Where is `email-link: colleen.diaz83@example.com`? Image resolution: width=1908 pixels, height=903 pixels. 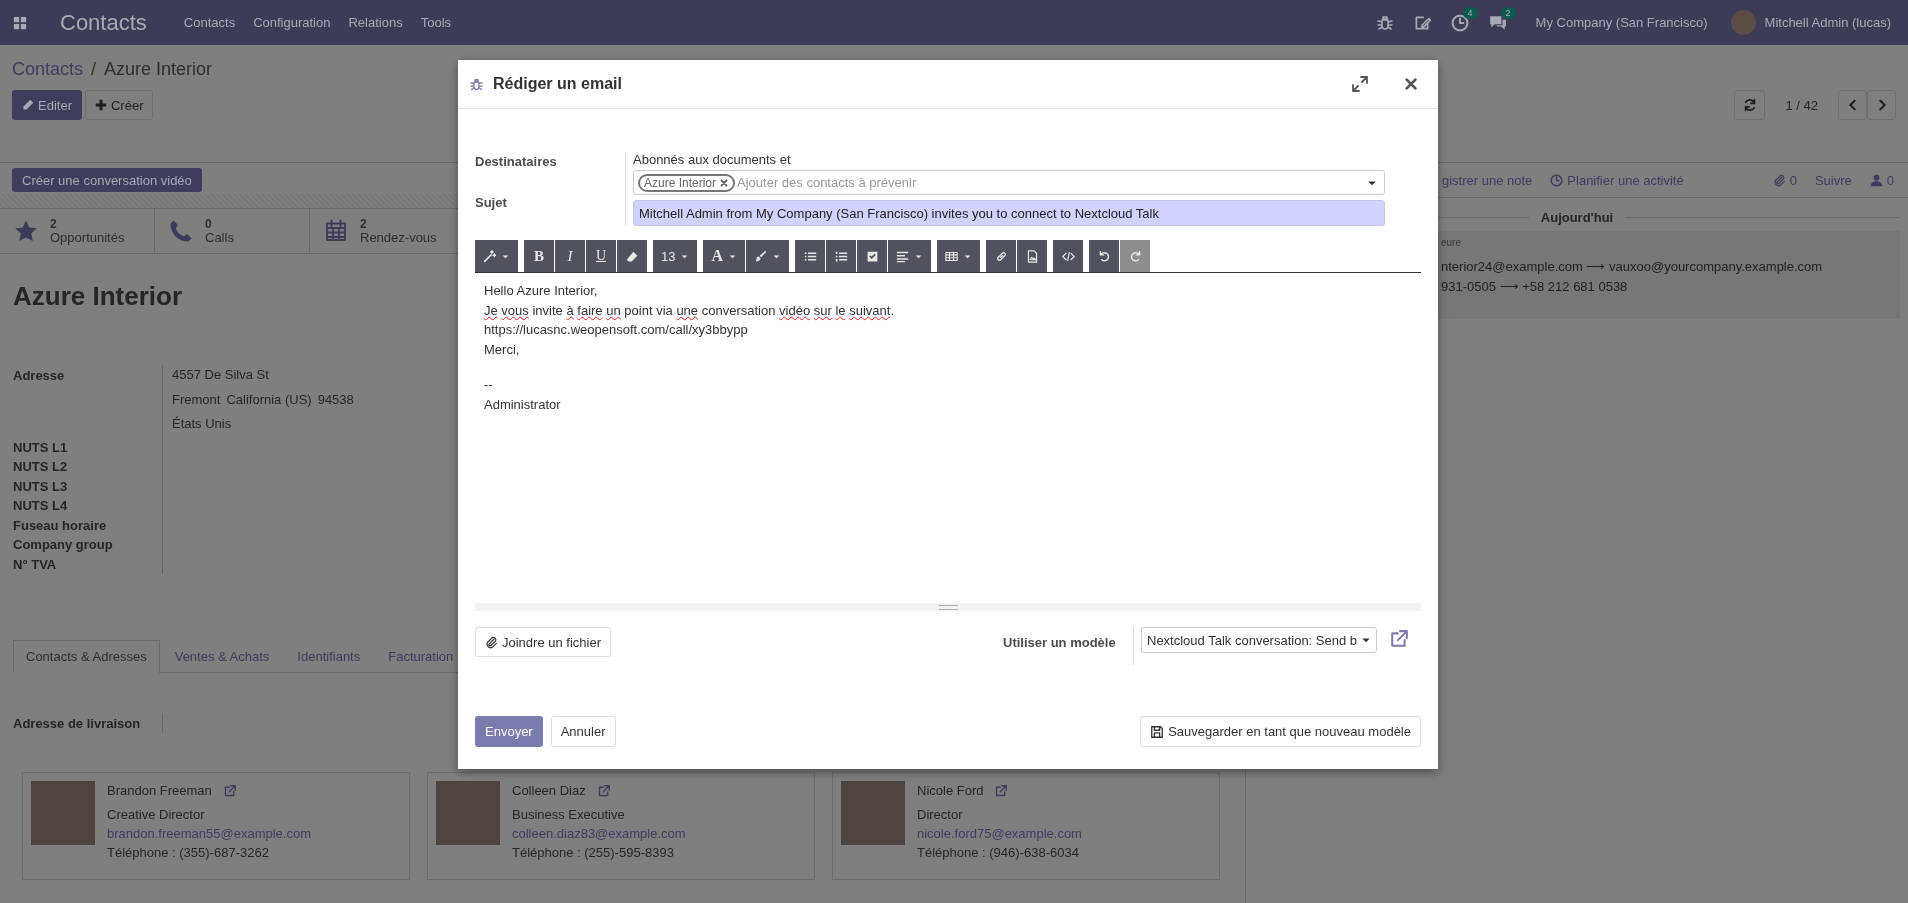 email-link: colleen.diaz83@example.com is located at coordinates (599, 833).